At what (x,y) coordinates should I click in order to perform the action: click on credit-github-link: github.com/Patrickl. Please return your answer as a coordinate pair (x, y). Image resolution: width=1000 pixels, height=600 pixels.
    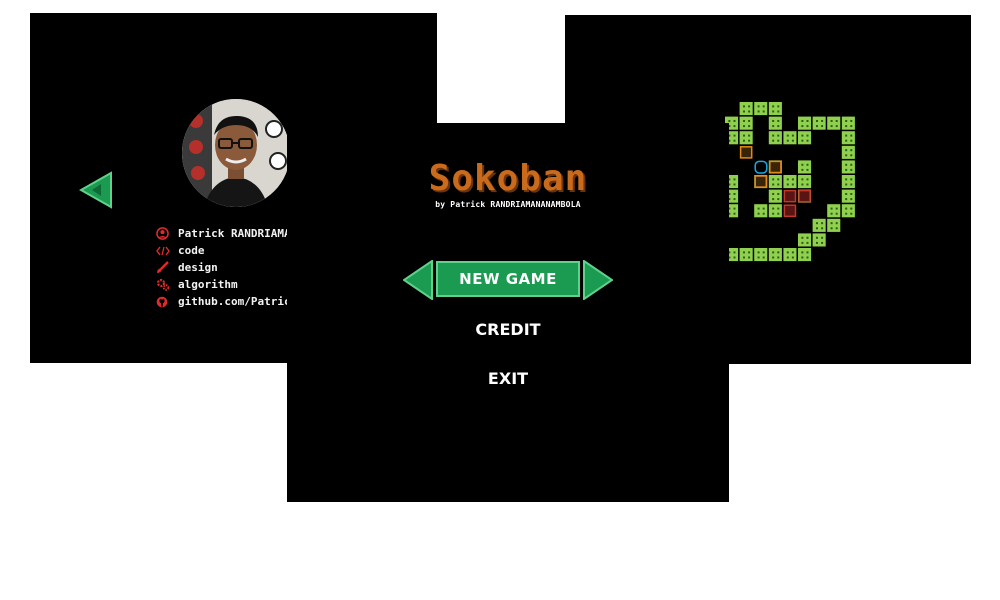
    Looking at the image, I should click on (241, 301).